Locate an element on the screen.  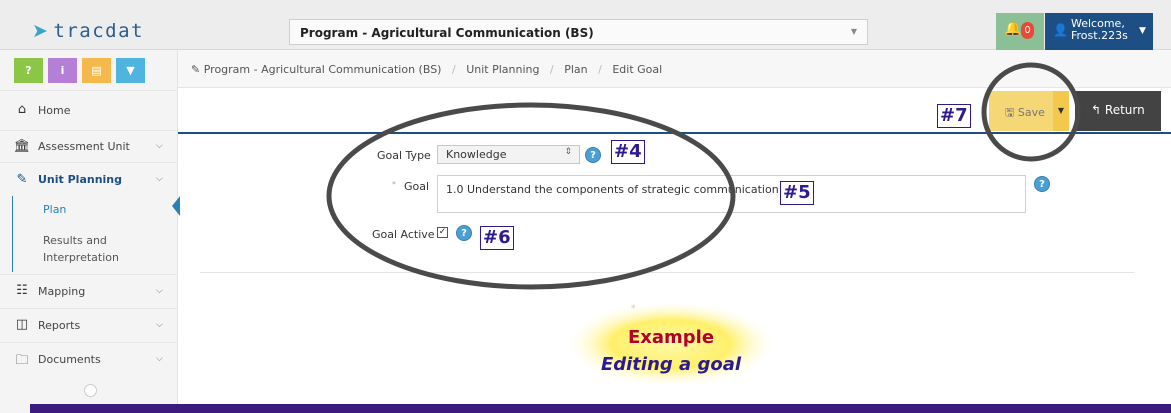
example-subtitle: Editing a goal is located at coordinates (671, 364).